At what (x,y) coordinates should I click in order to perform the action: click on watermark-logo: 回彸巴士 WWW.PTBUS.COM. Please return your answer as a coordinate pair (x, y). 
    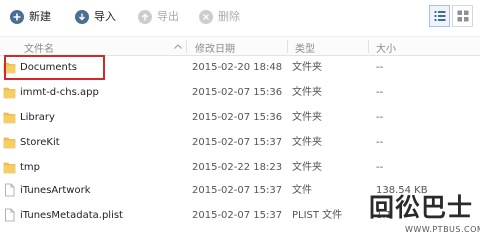
    Looking at the image, I should click on (423, 216).